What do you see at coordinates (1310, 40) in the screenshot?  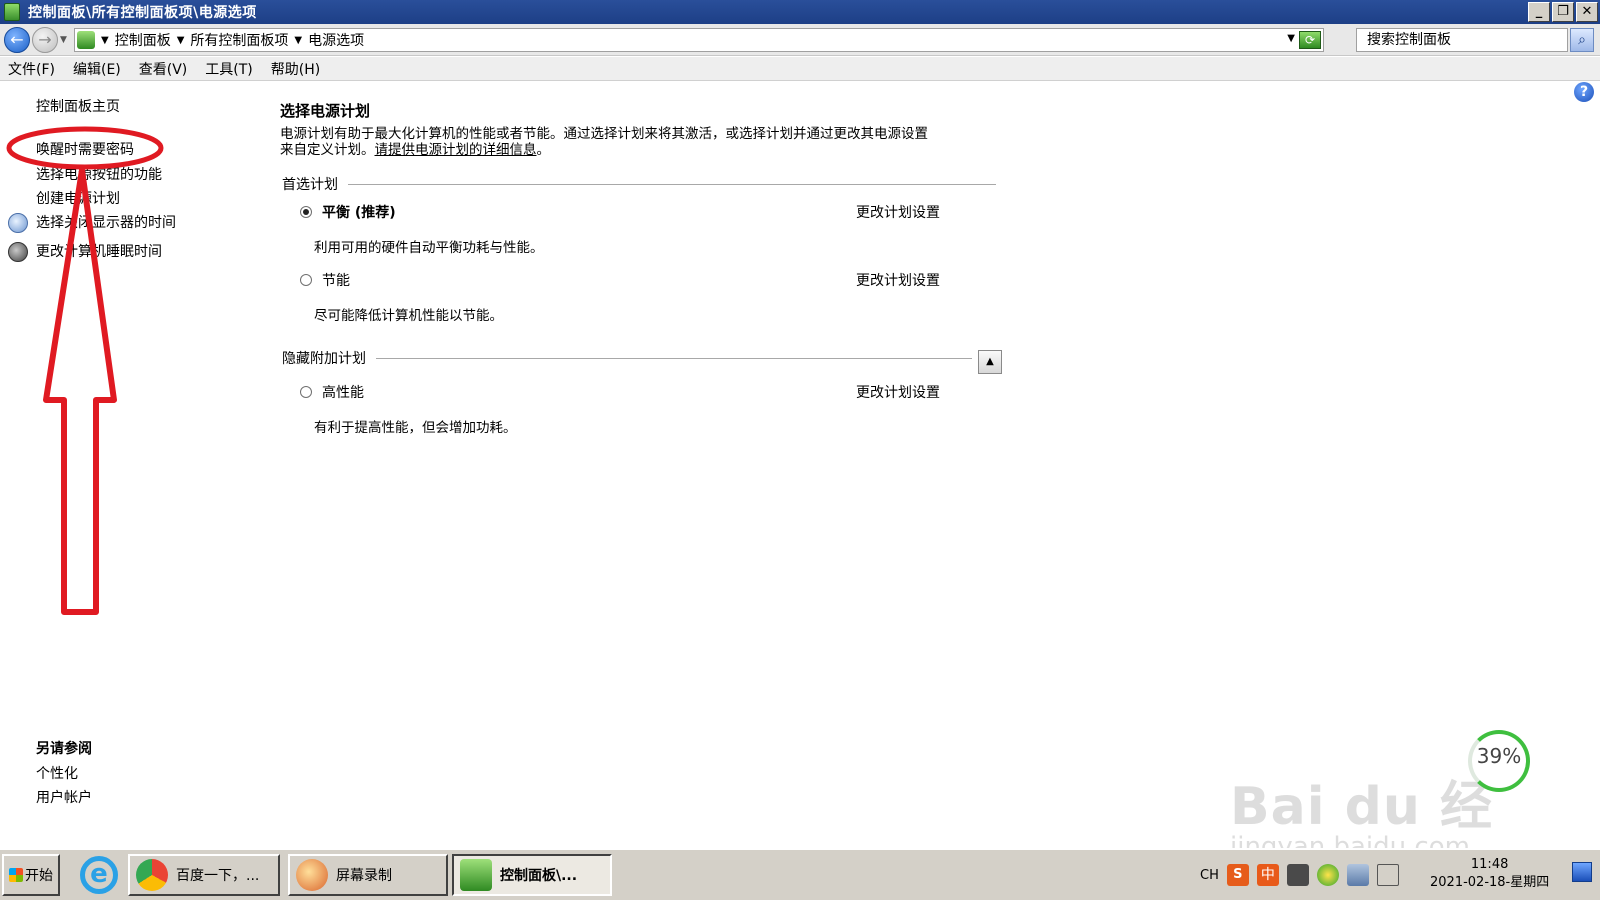 I see `refresh-button: ⟳` at bounding box center [1310, 40].